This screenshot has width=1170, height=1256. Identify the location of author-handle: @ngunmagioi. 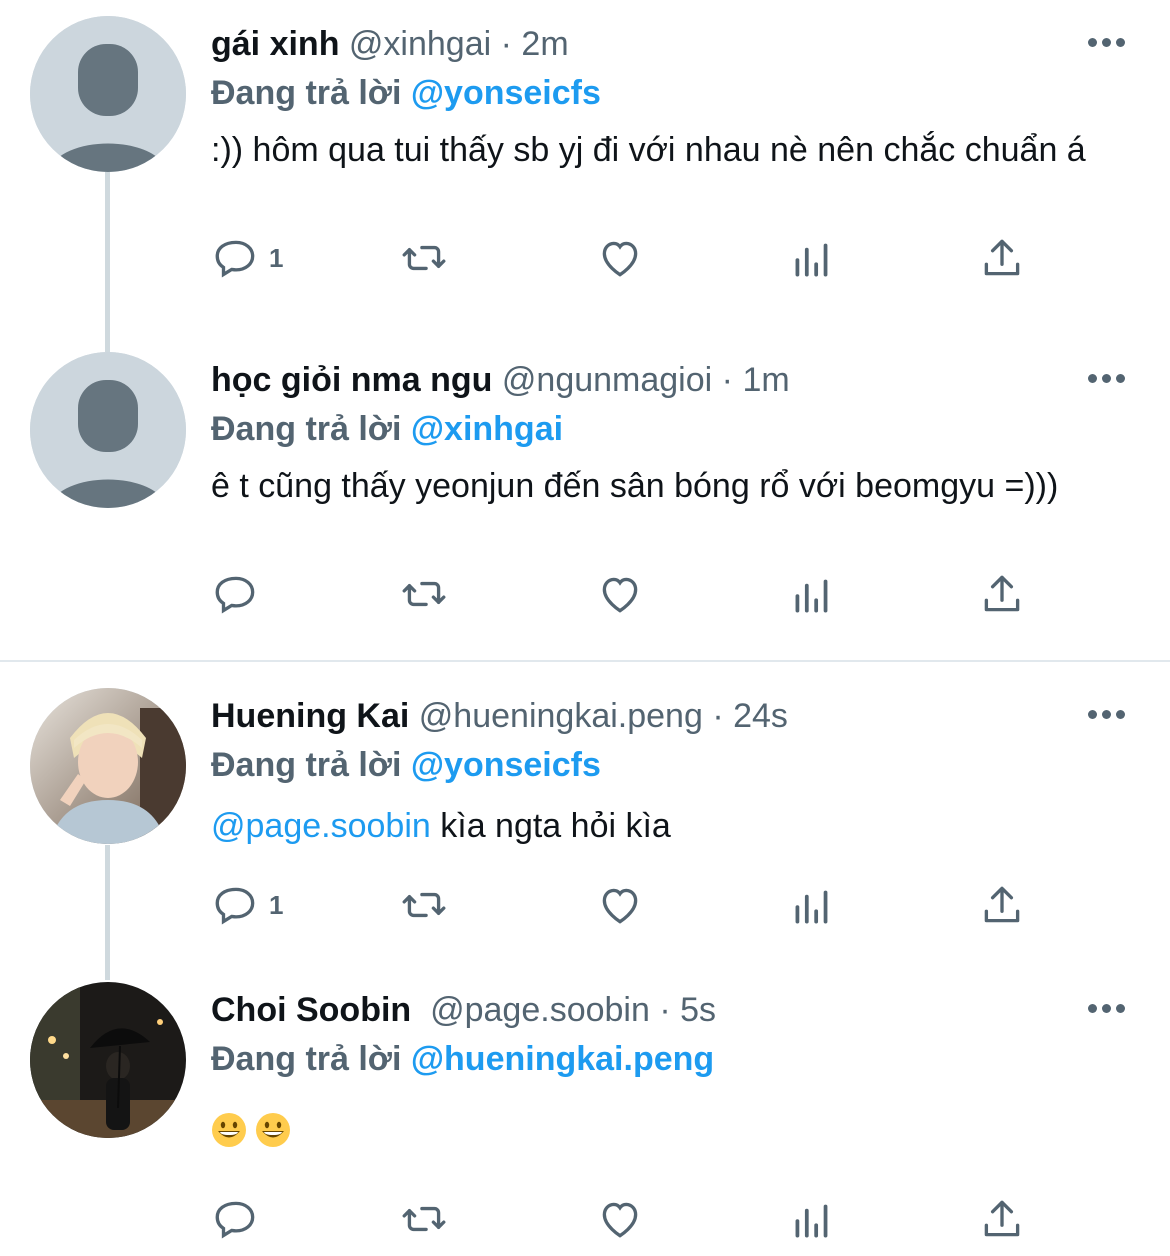
(607, 380).